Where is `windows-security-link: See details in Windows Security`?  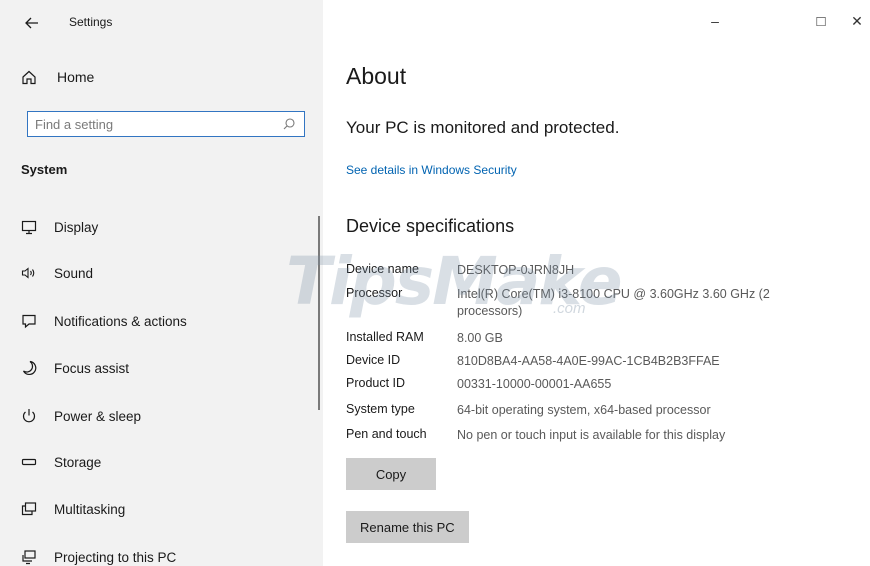 windows-security-link: See details in Windows Security is located at coordinates (431, 170).